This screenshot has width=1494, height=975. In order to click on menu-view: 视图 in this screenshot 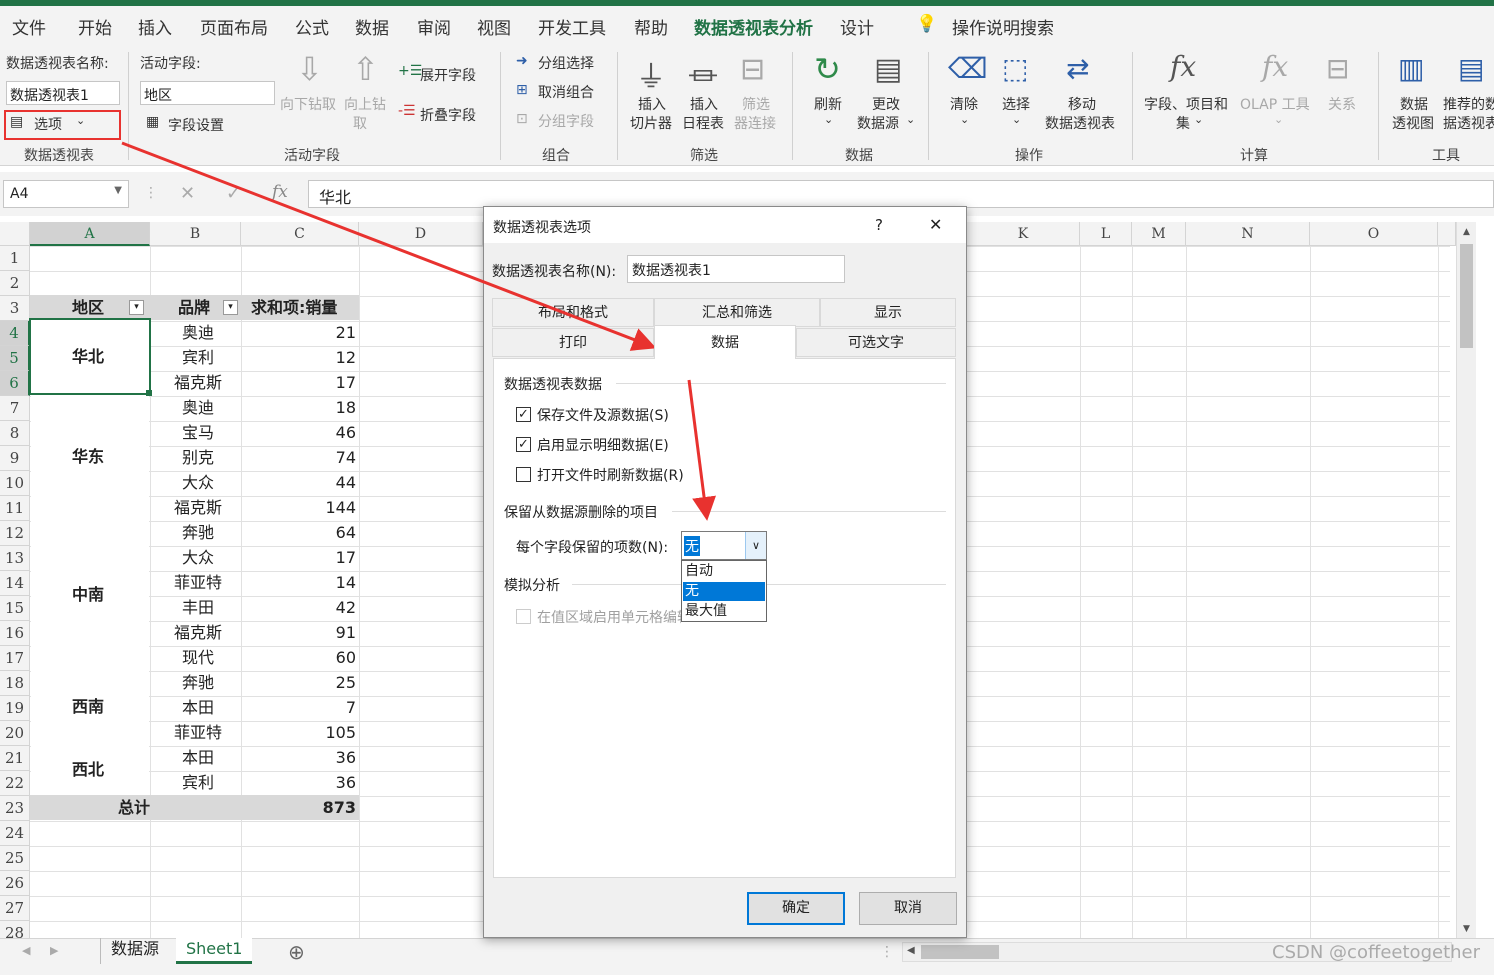, I will do `click(494, 26)`.